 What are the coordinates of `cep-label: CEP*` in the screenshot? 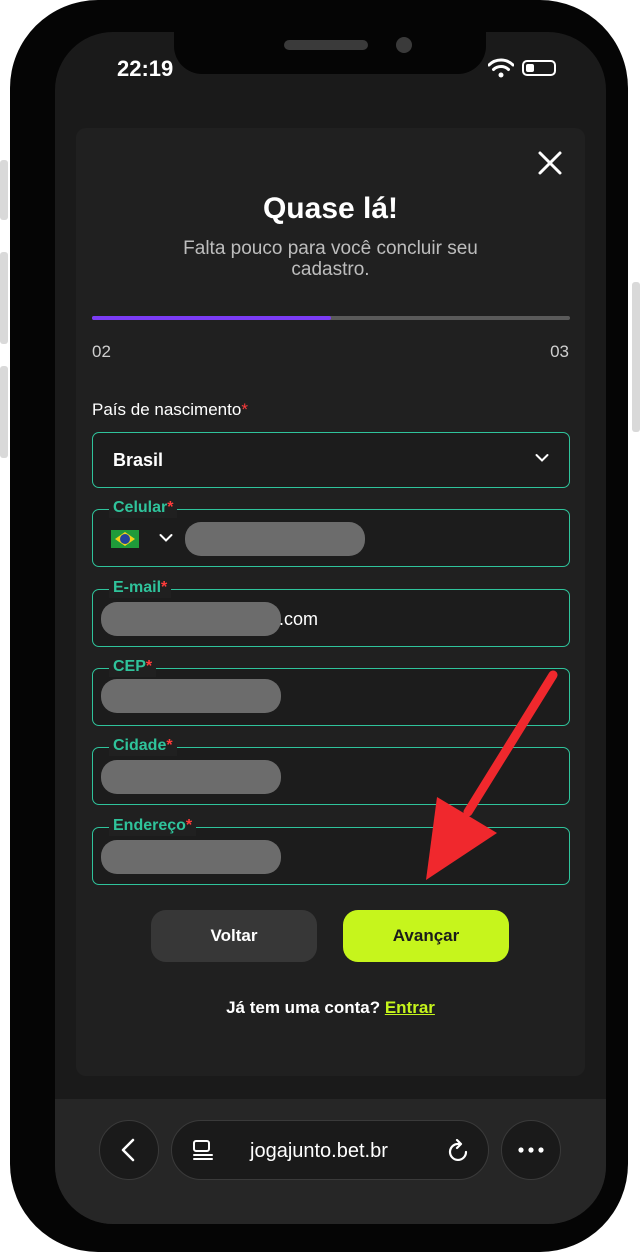 It's located at (133, 667).